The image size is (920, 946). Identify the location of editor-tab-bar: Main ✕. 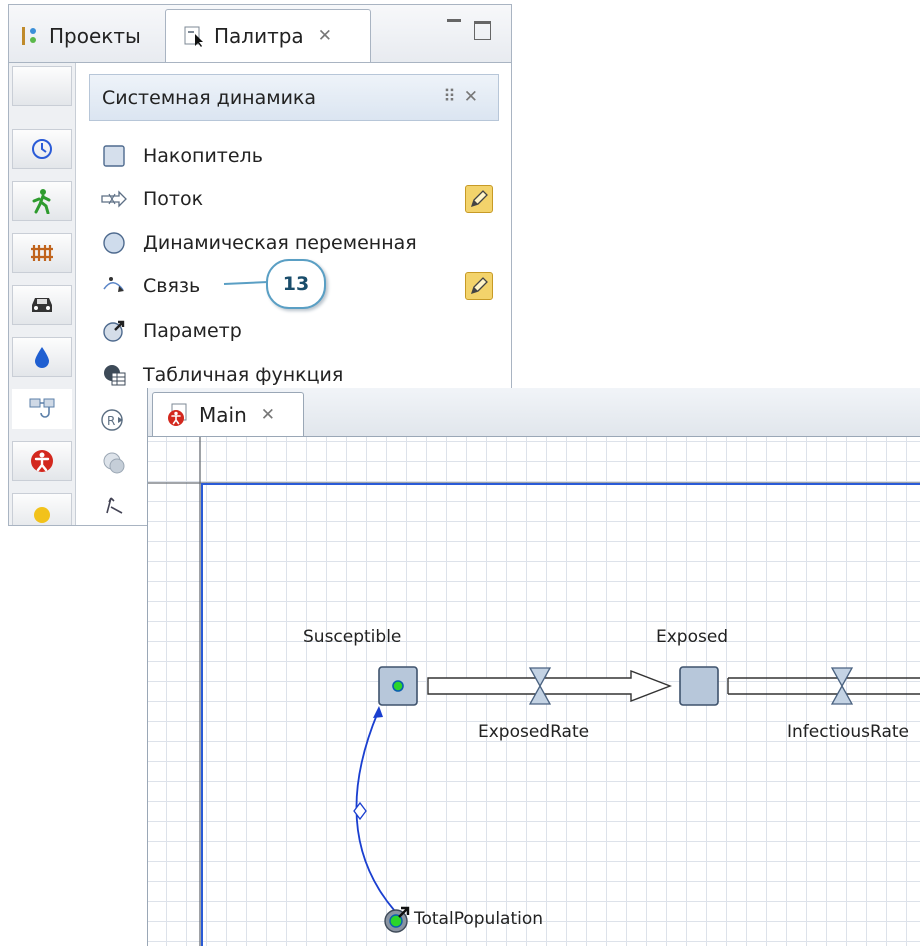
(534, 412).